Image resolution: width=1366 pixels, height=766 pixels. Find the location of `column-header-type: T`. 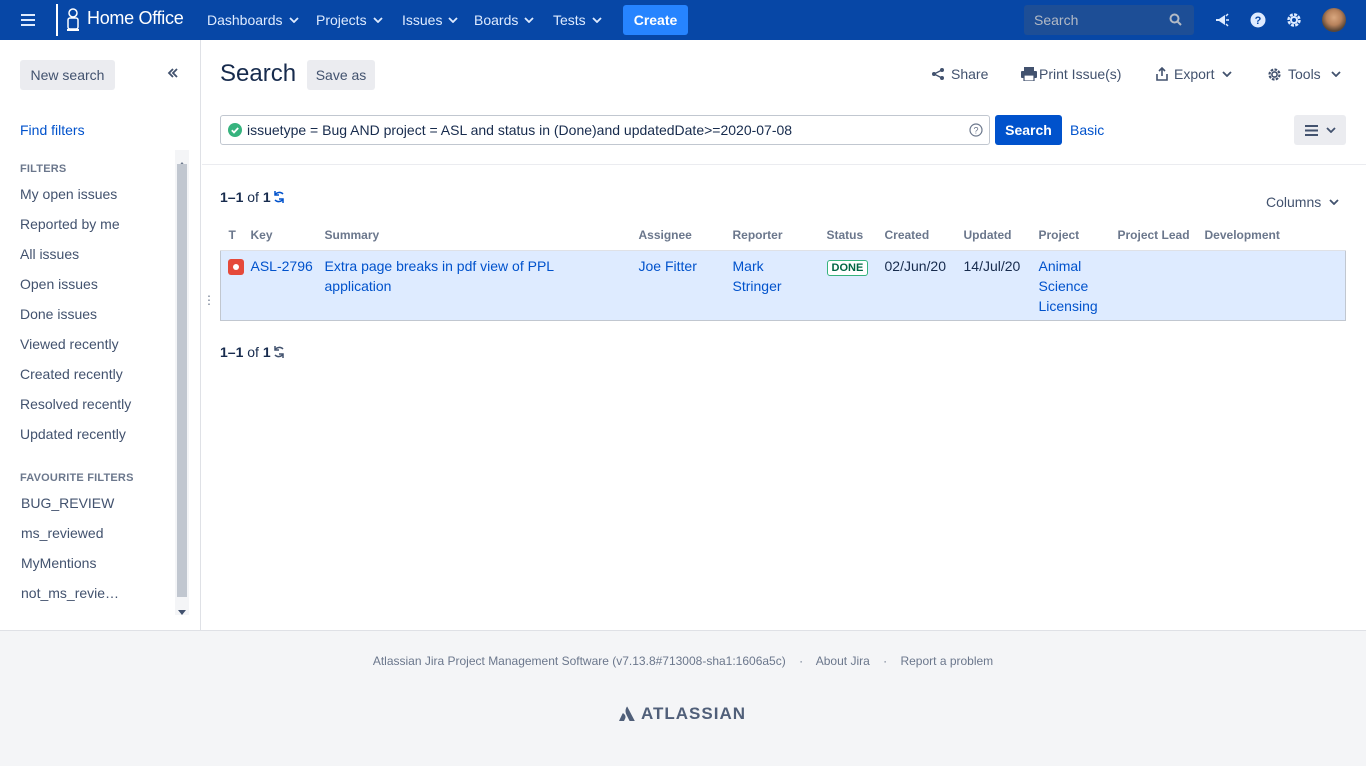

column-header-type: T is located at coordinates (235, 239).